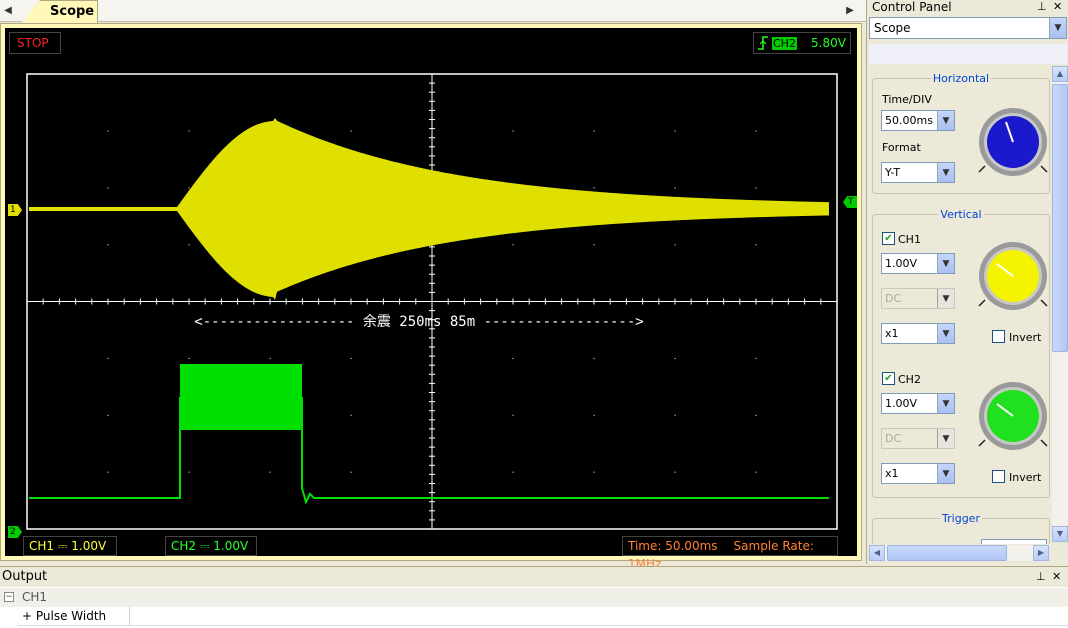 The height and width of the screenshot is (628, 1068). What do you see at coordinates (918, 473) in the screenshot?
I see `ch2-probe-select: x1 ▼` at bounding box center [918, 473].